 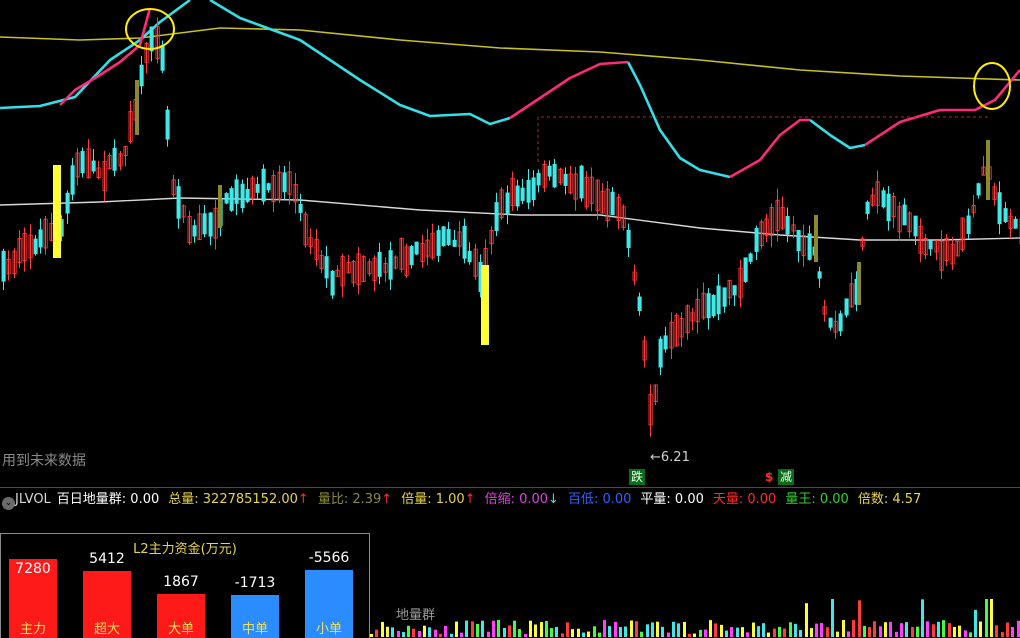 What do you see at coordinates (329, 558) in the screenshot?
I see `fund-bar-value: -5566` at bounding box center [329, 558].